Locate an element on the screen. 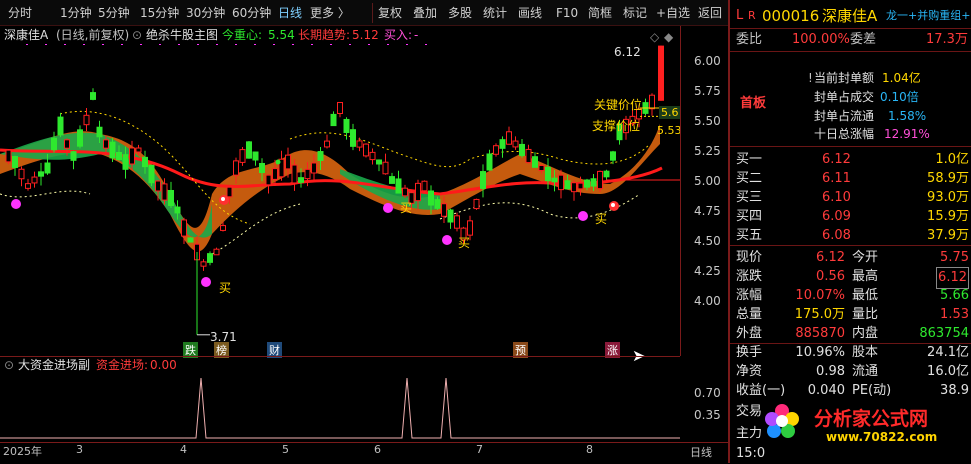 This screenshot has width=971, height=464. time-label: 15:0 is located at coordinates (751, 453).